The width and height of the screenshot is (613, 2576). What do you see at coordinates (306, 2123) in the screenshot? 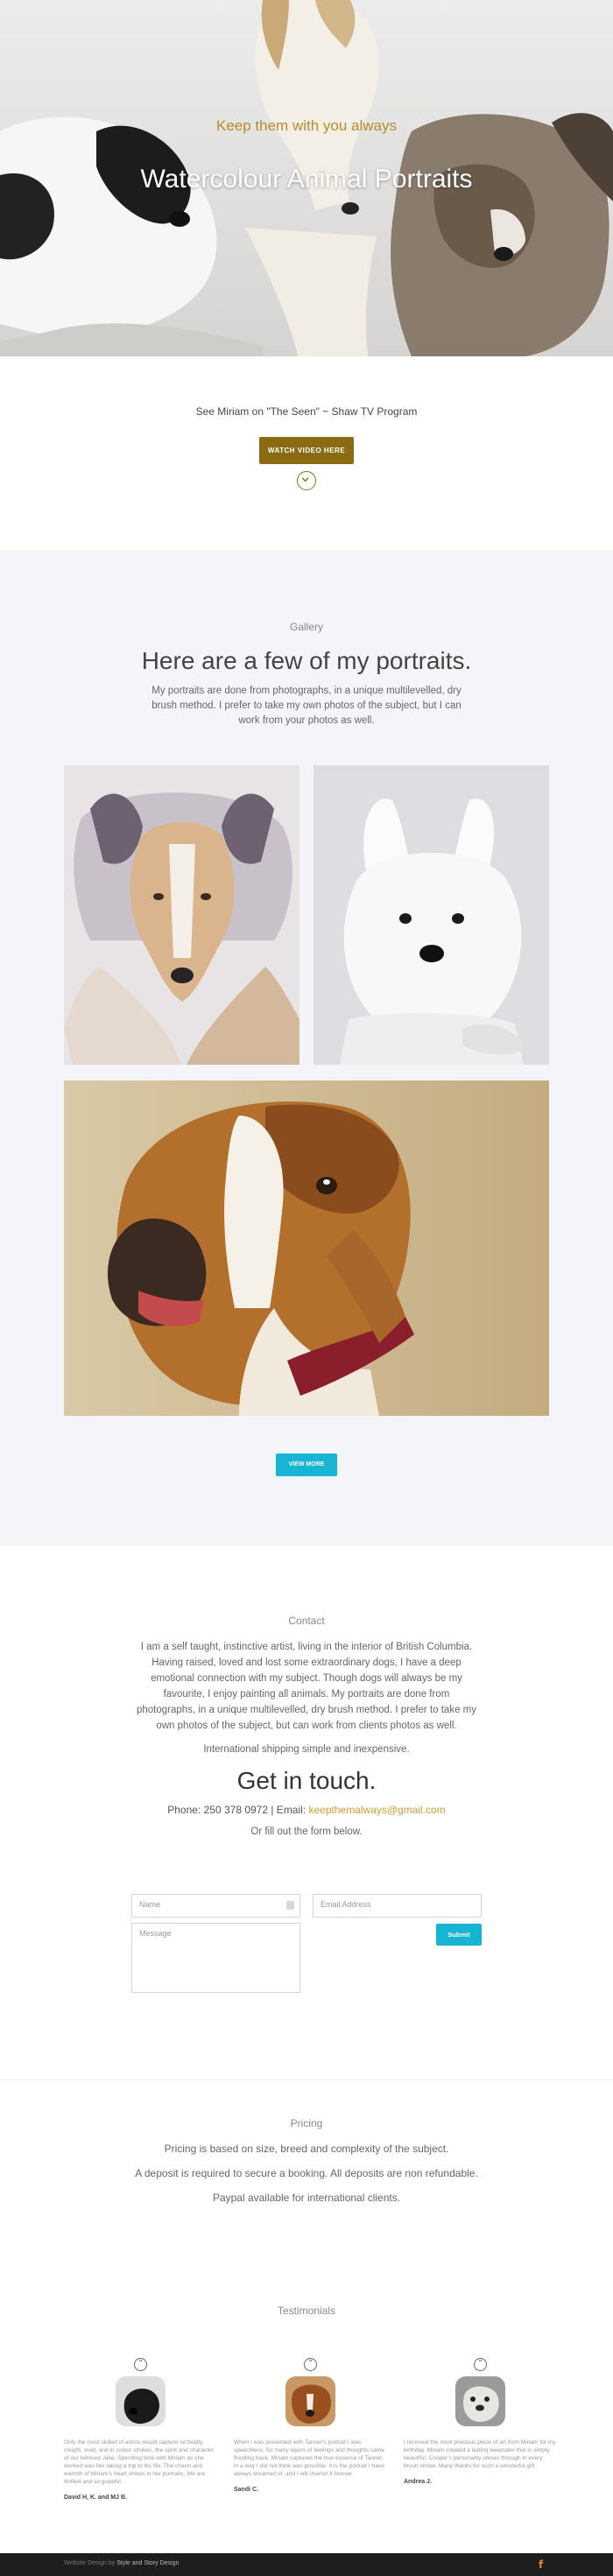
I see `pricing-label: Pricing` at bounding box center [306, 2123].